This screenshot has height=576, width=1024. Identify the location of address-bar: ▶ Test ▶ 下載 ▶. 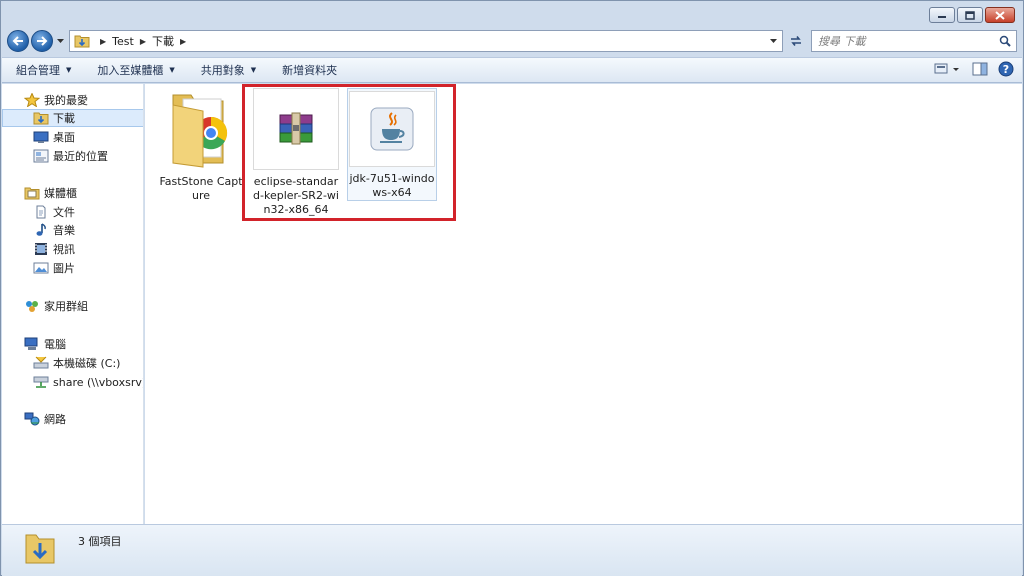
(426, 41).